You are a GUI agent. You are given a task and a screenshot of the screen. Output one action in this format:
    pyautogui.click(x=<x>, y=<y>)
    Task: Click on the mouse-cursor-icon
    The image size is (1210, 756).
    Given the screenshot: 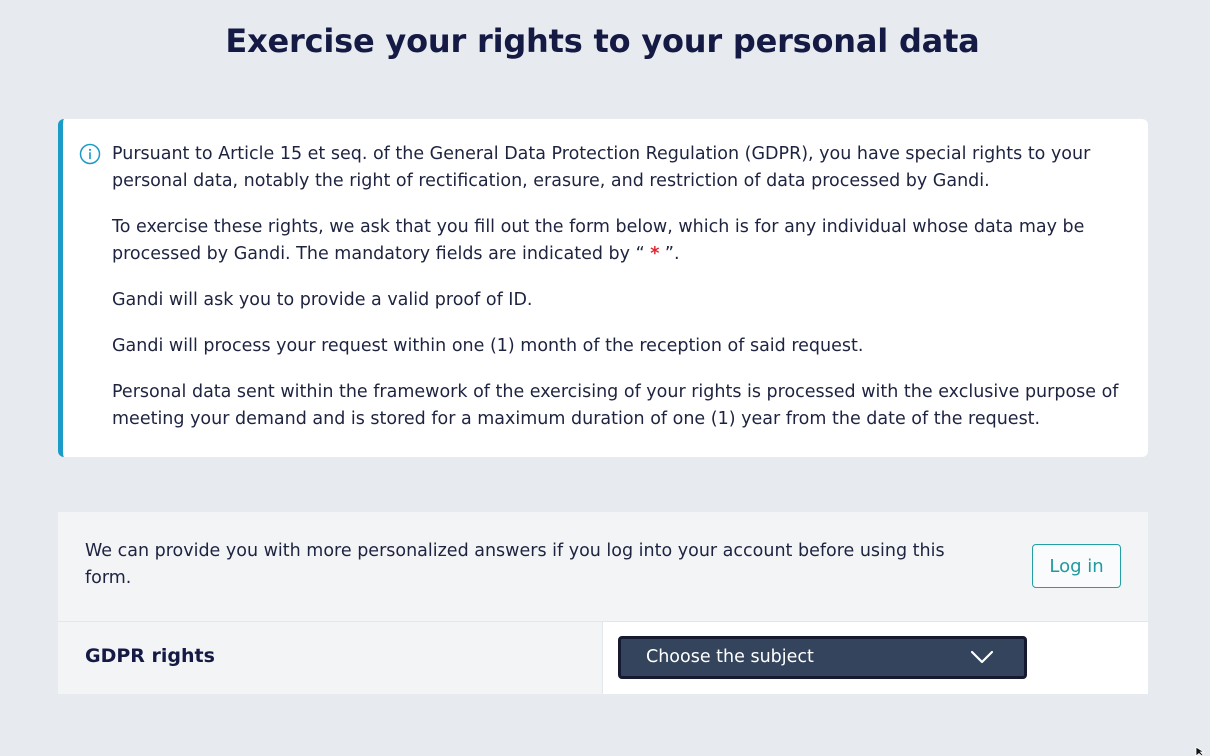 What is the action you would take?
    pyautogui.click(x=1200, y=751)
    